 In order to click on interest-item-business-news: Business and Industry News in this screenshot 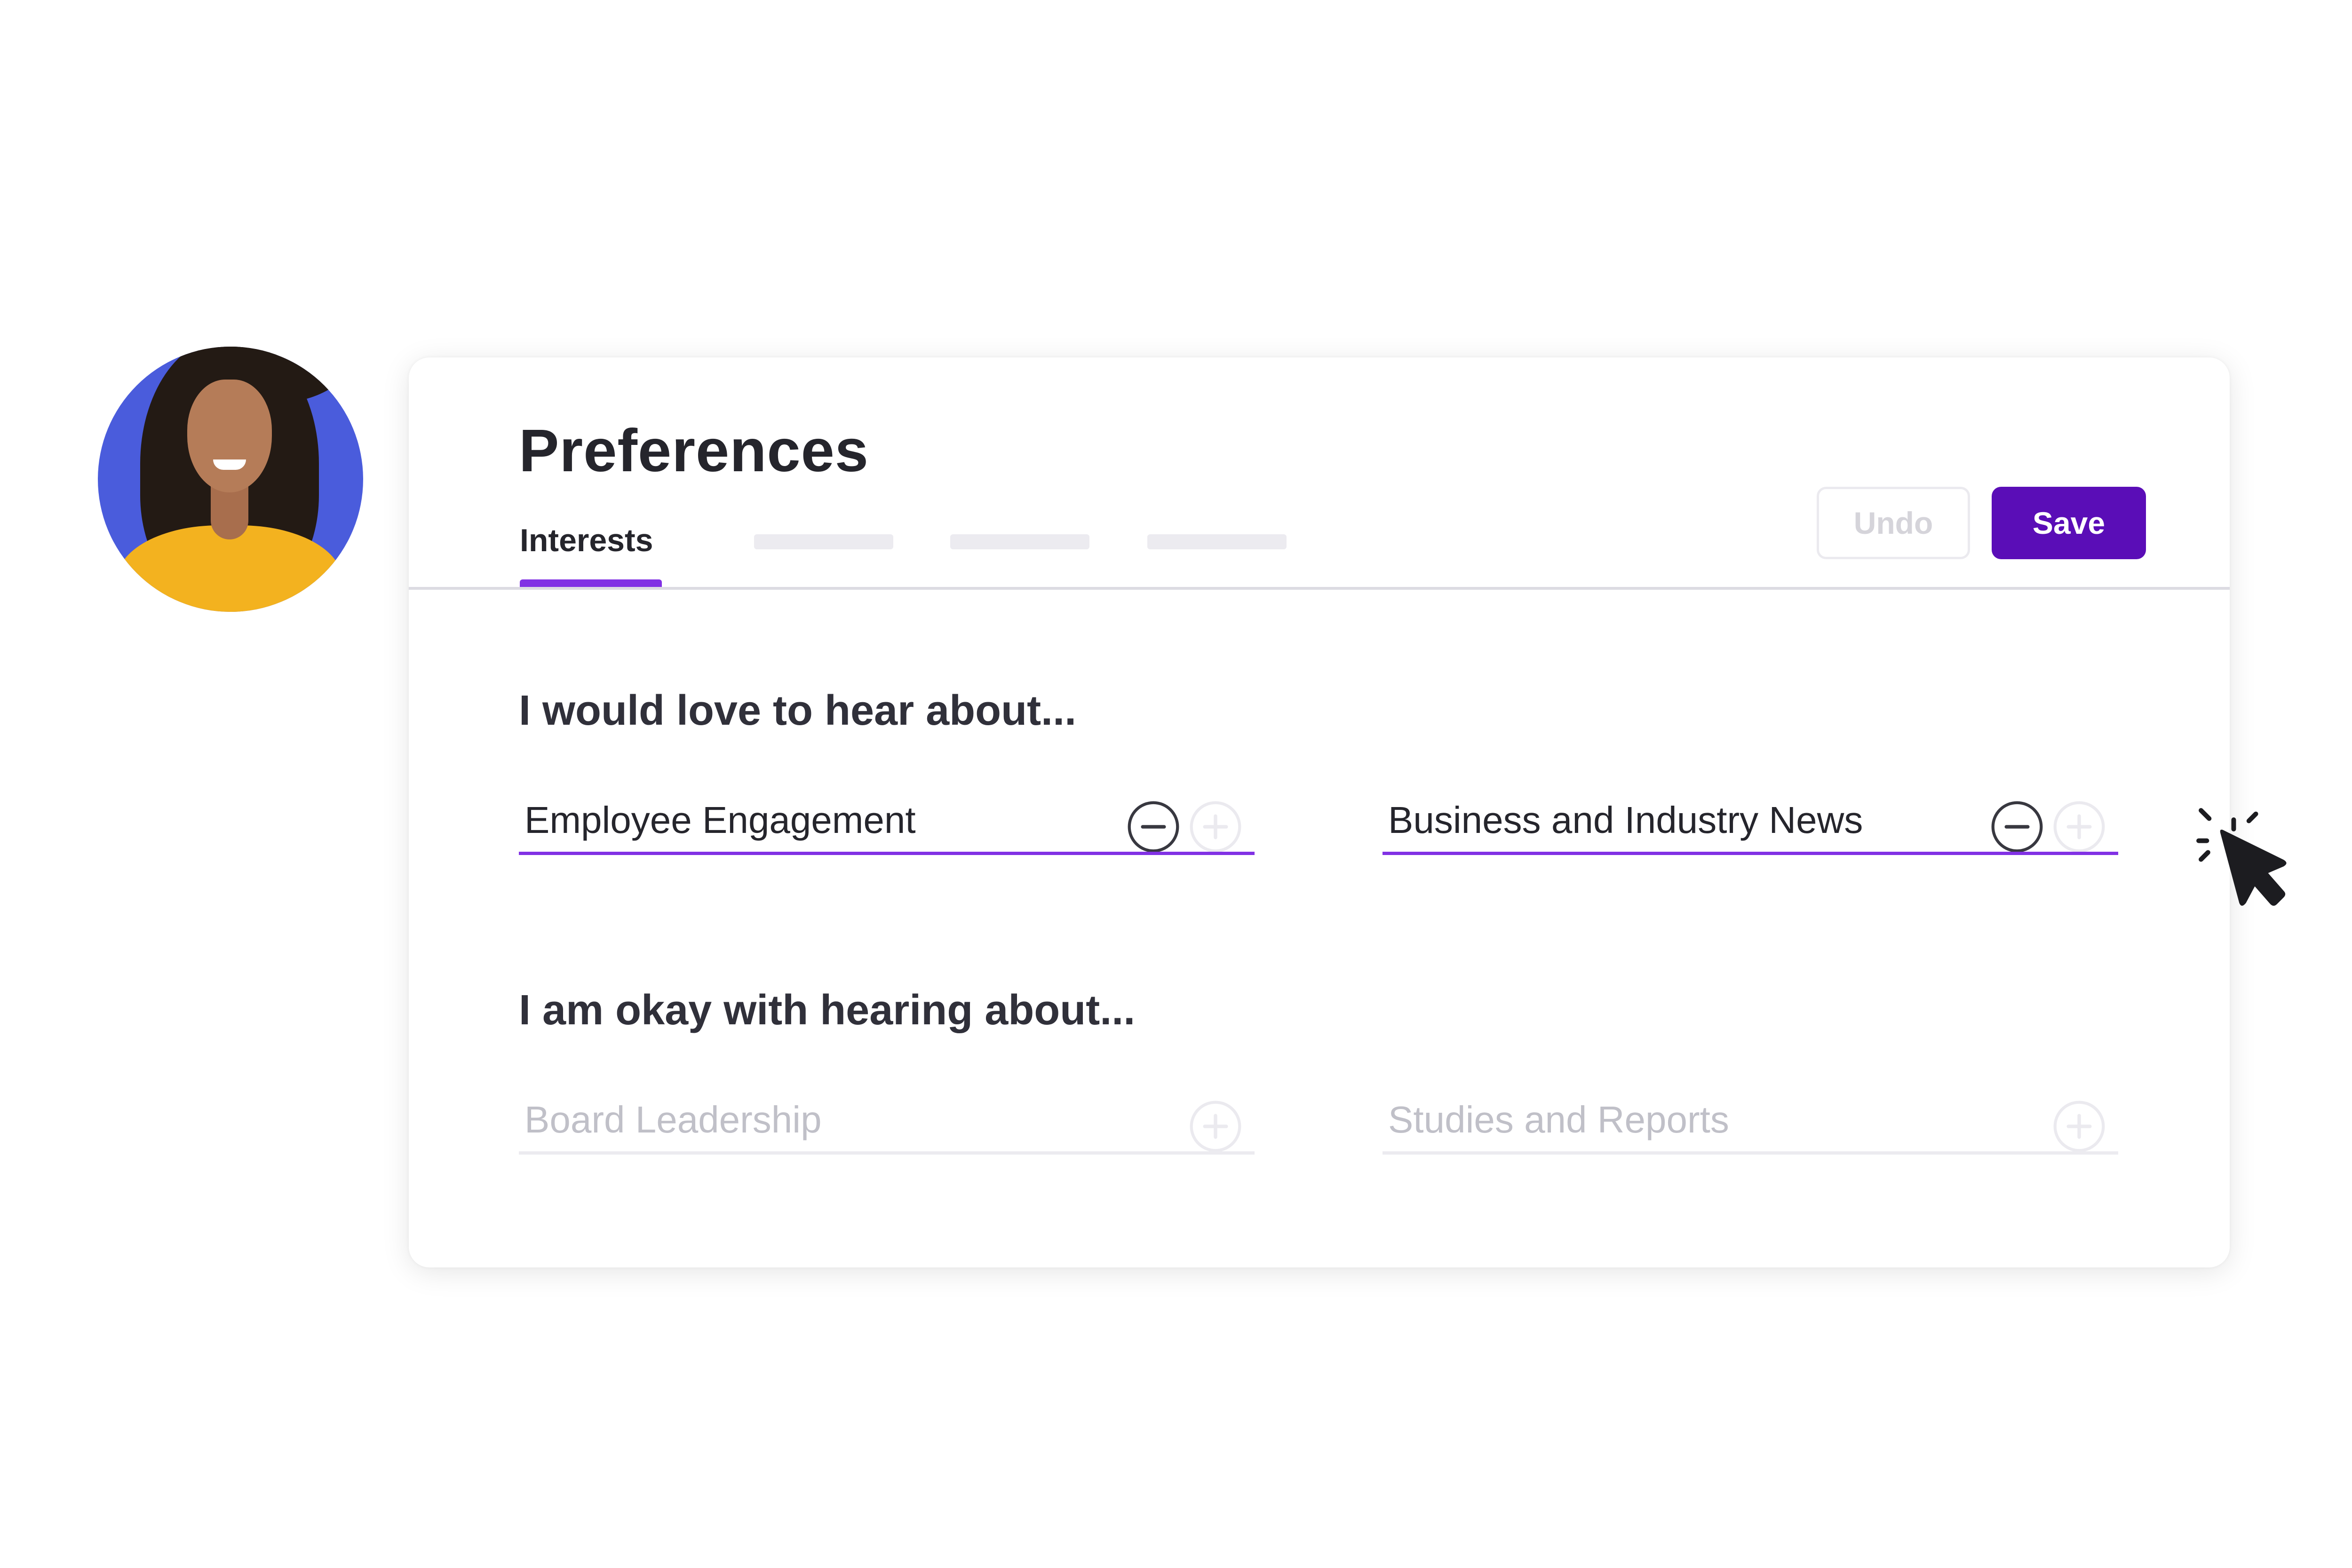, I will do `click(1750, 822)`.